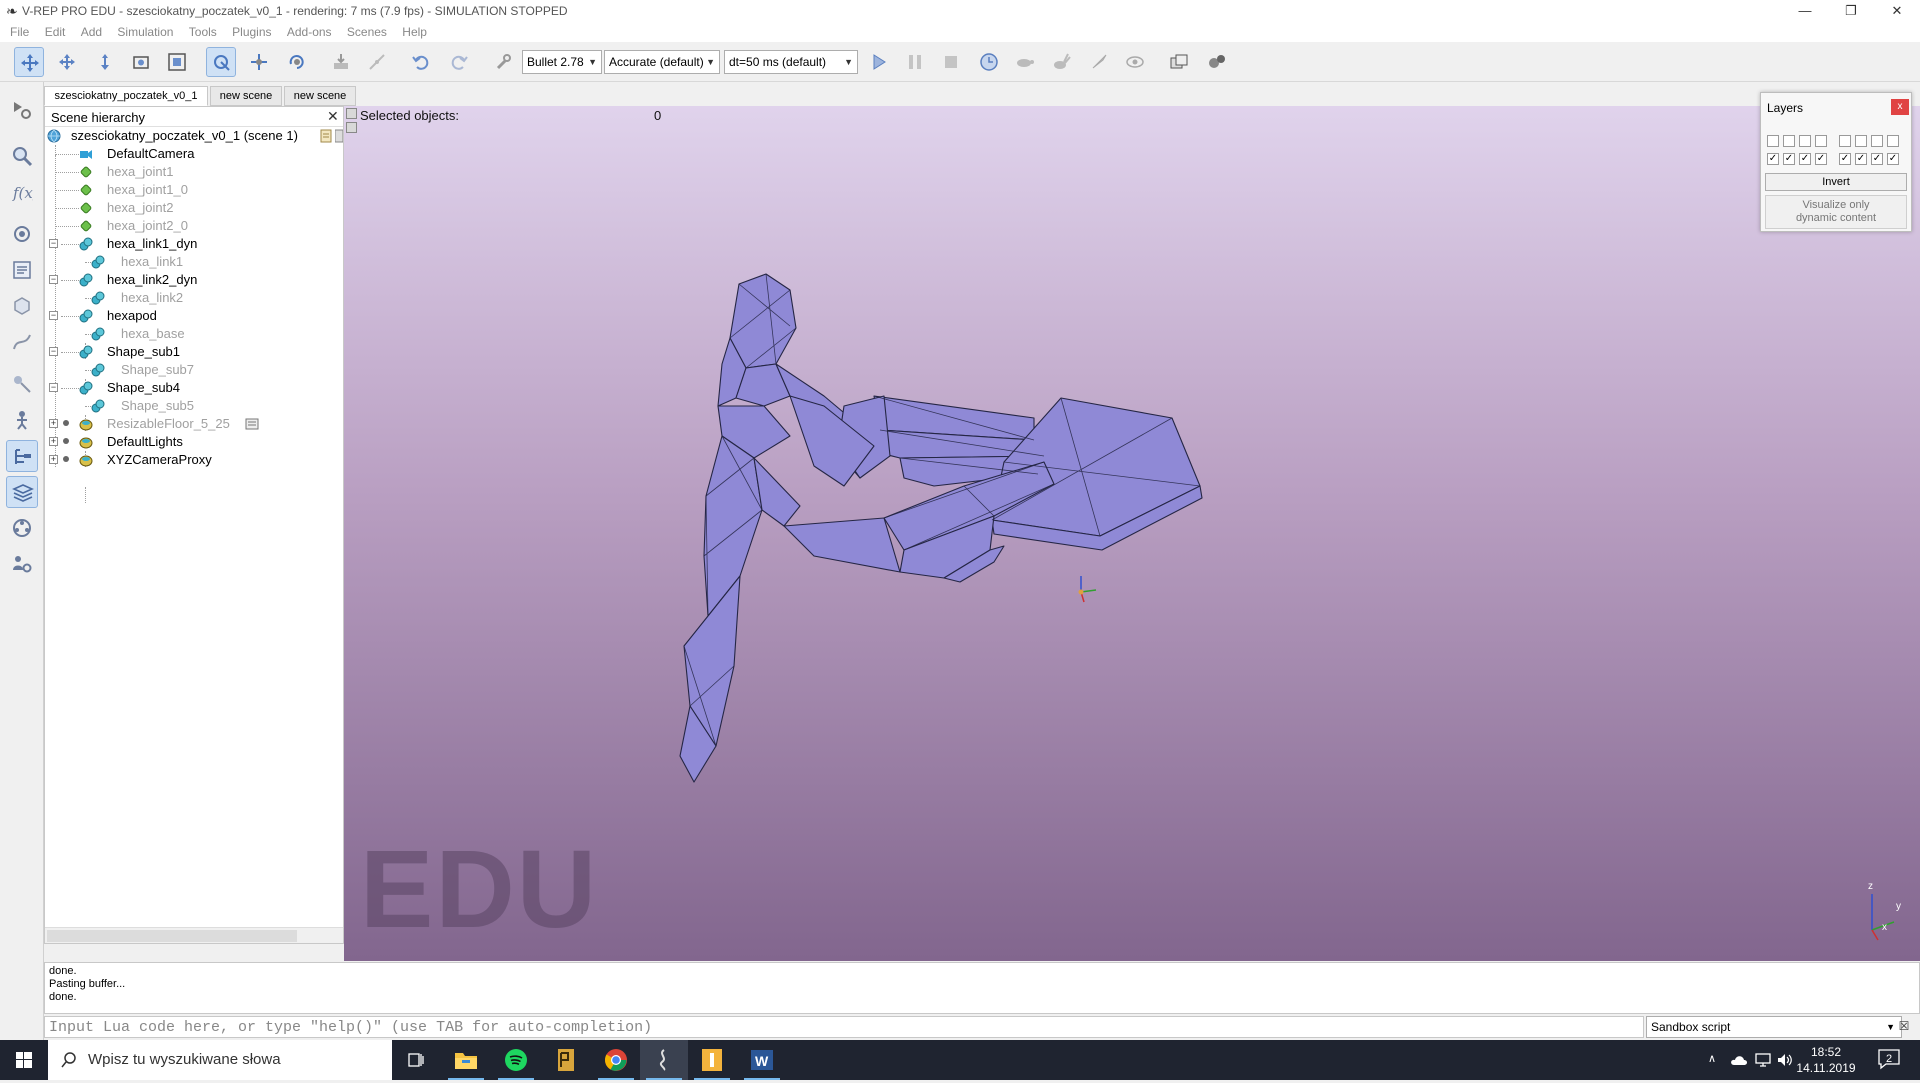 The width and height of the screenshot is (1920, 1083). Describe the element at coordinates (414, 30) in the screenshot. I see `menu-help: Help` at that location.